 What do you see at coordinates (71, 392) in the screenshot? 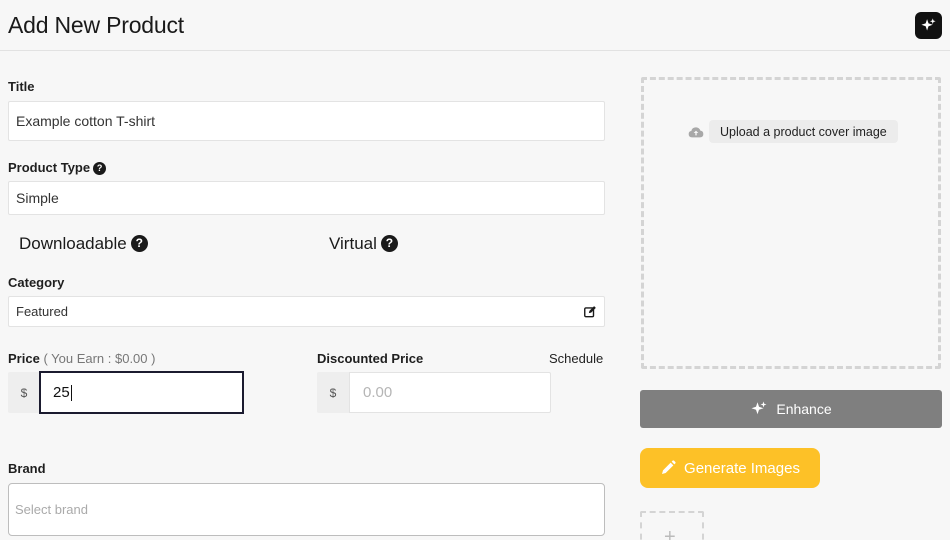
I see `text-caret` at bounding box center [71, 392].